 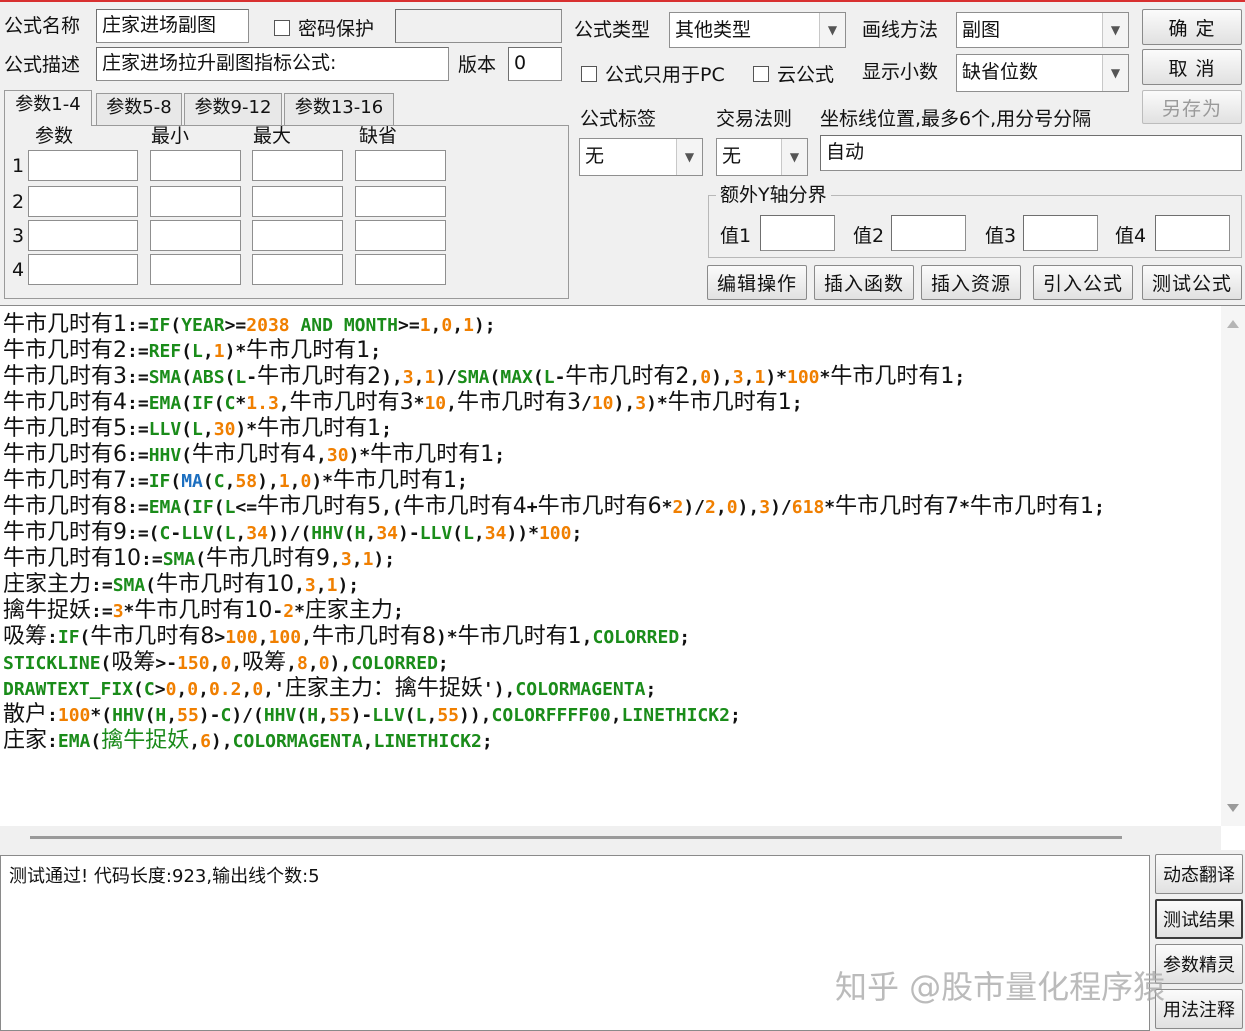 What do you see at coordinates (1000, 987) in the screenshot?
I see `watermark-text: 知乎 @股市量化程序猿` at bounding box center [1000, 987].